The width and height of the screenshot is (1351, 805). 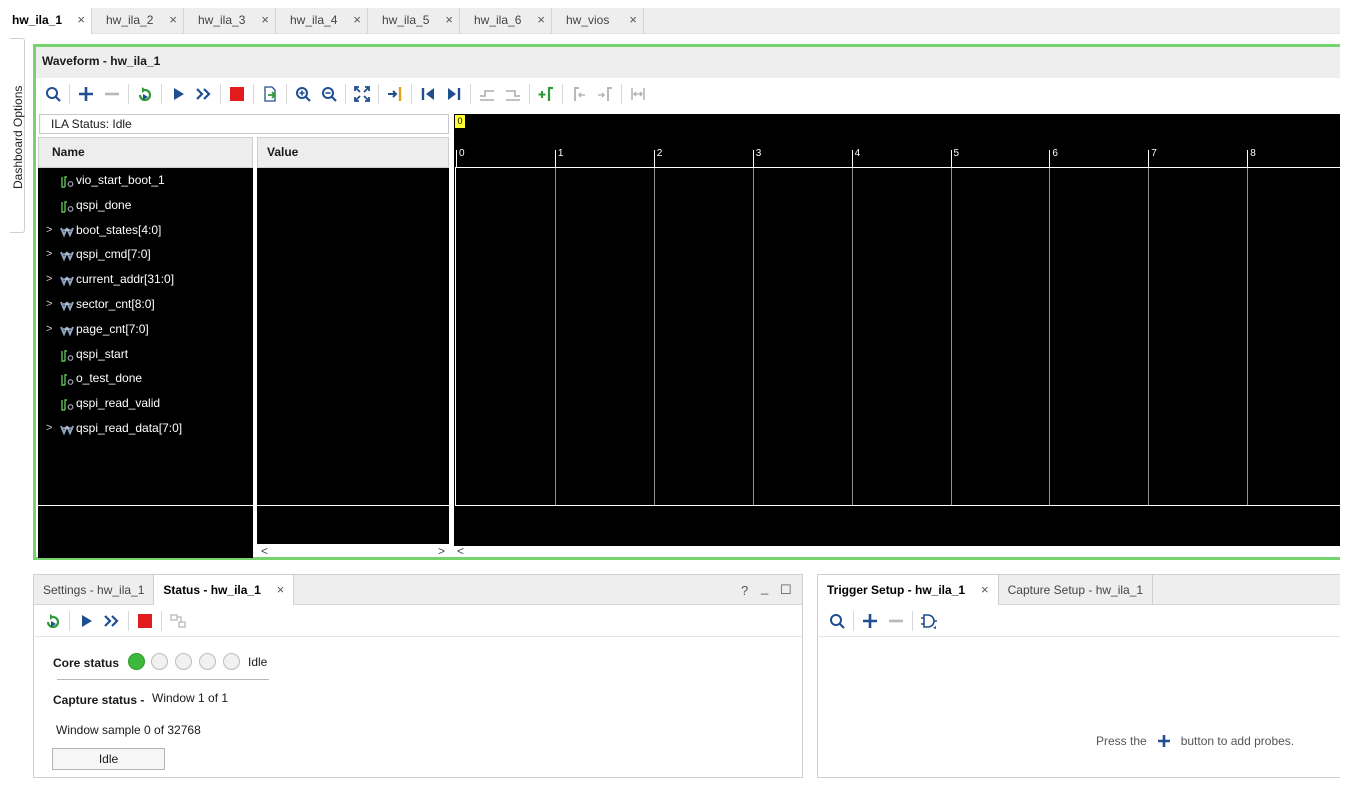 What do you see at coordinates (270, 94) in the screenshot?
I see `export-icon` at bounding box center [270, 94].